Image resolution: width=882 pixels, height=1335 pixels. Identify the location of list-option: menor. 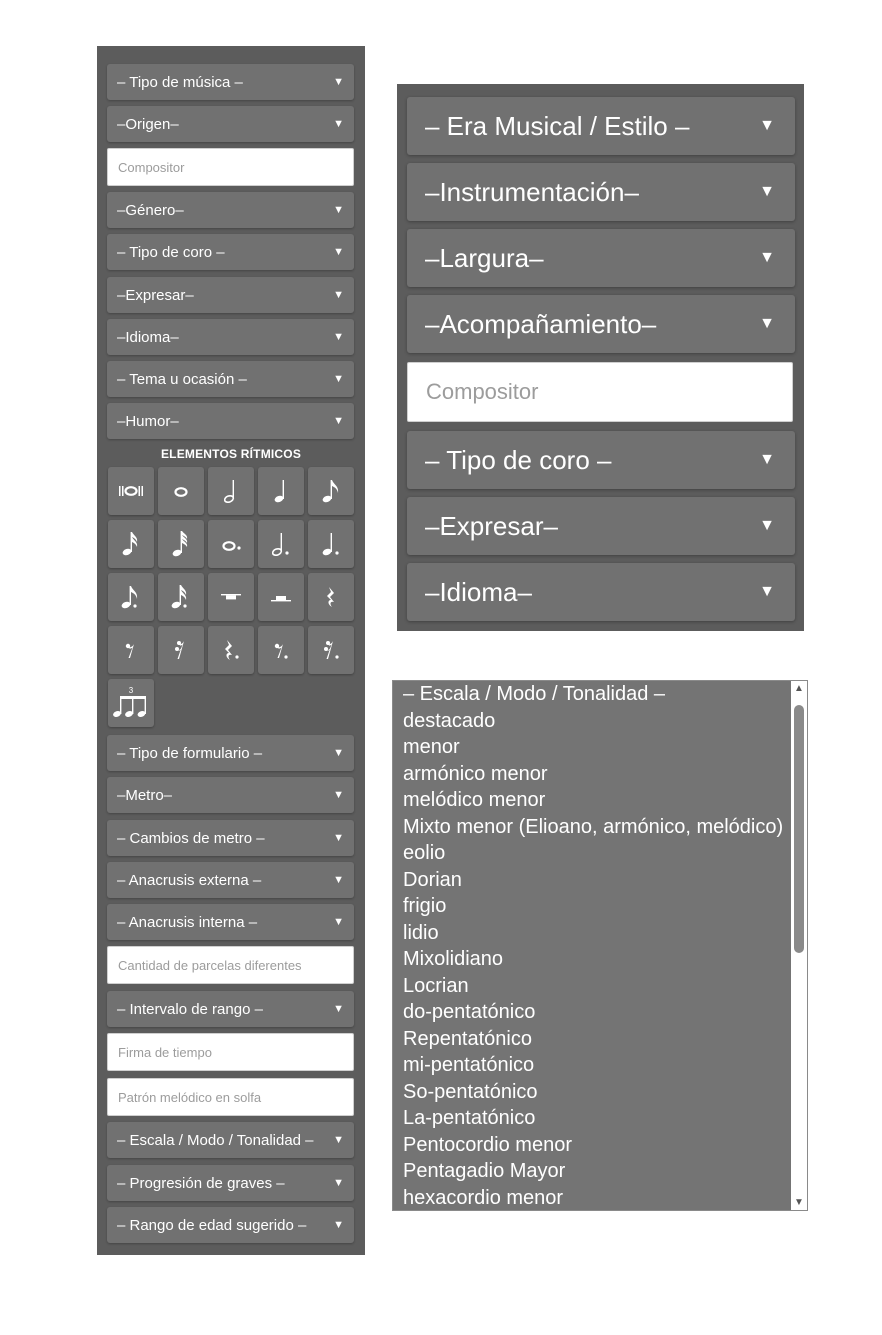
(592, 747).